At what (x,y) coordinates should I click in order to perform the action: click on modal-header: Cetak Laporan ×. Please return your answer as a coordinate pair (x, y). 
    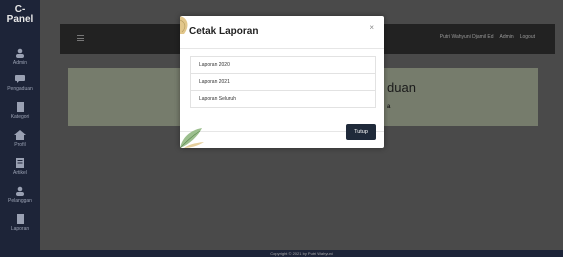
    Looking at the image, I should click on (282, 32).